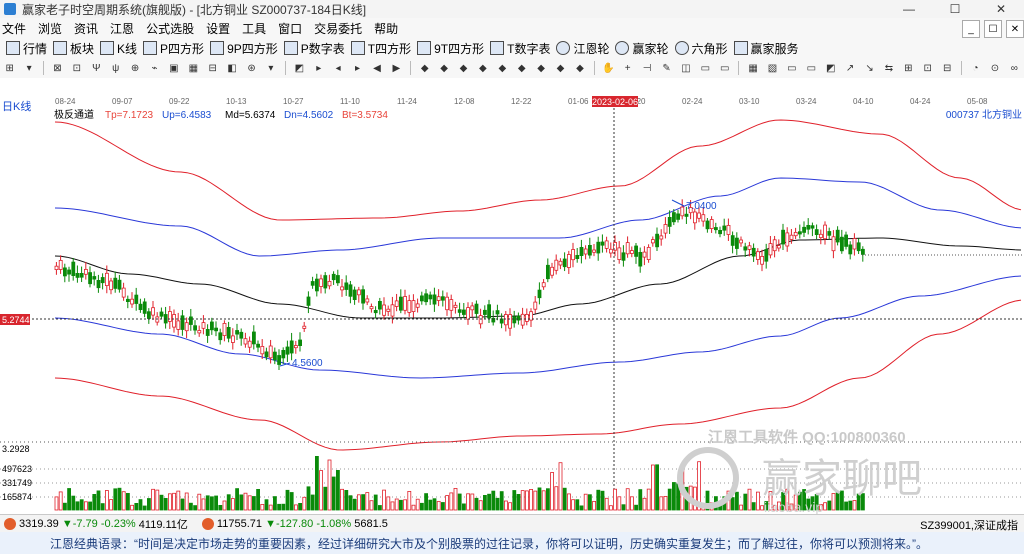 Image resolution: width=1024 pixels, height=554 pixels. I want to click on menu-formula: 公式选股, so click(170, 28).